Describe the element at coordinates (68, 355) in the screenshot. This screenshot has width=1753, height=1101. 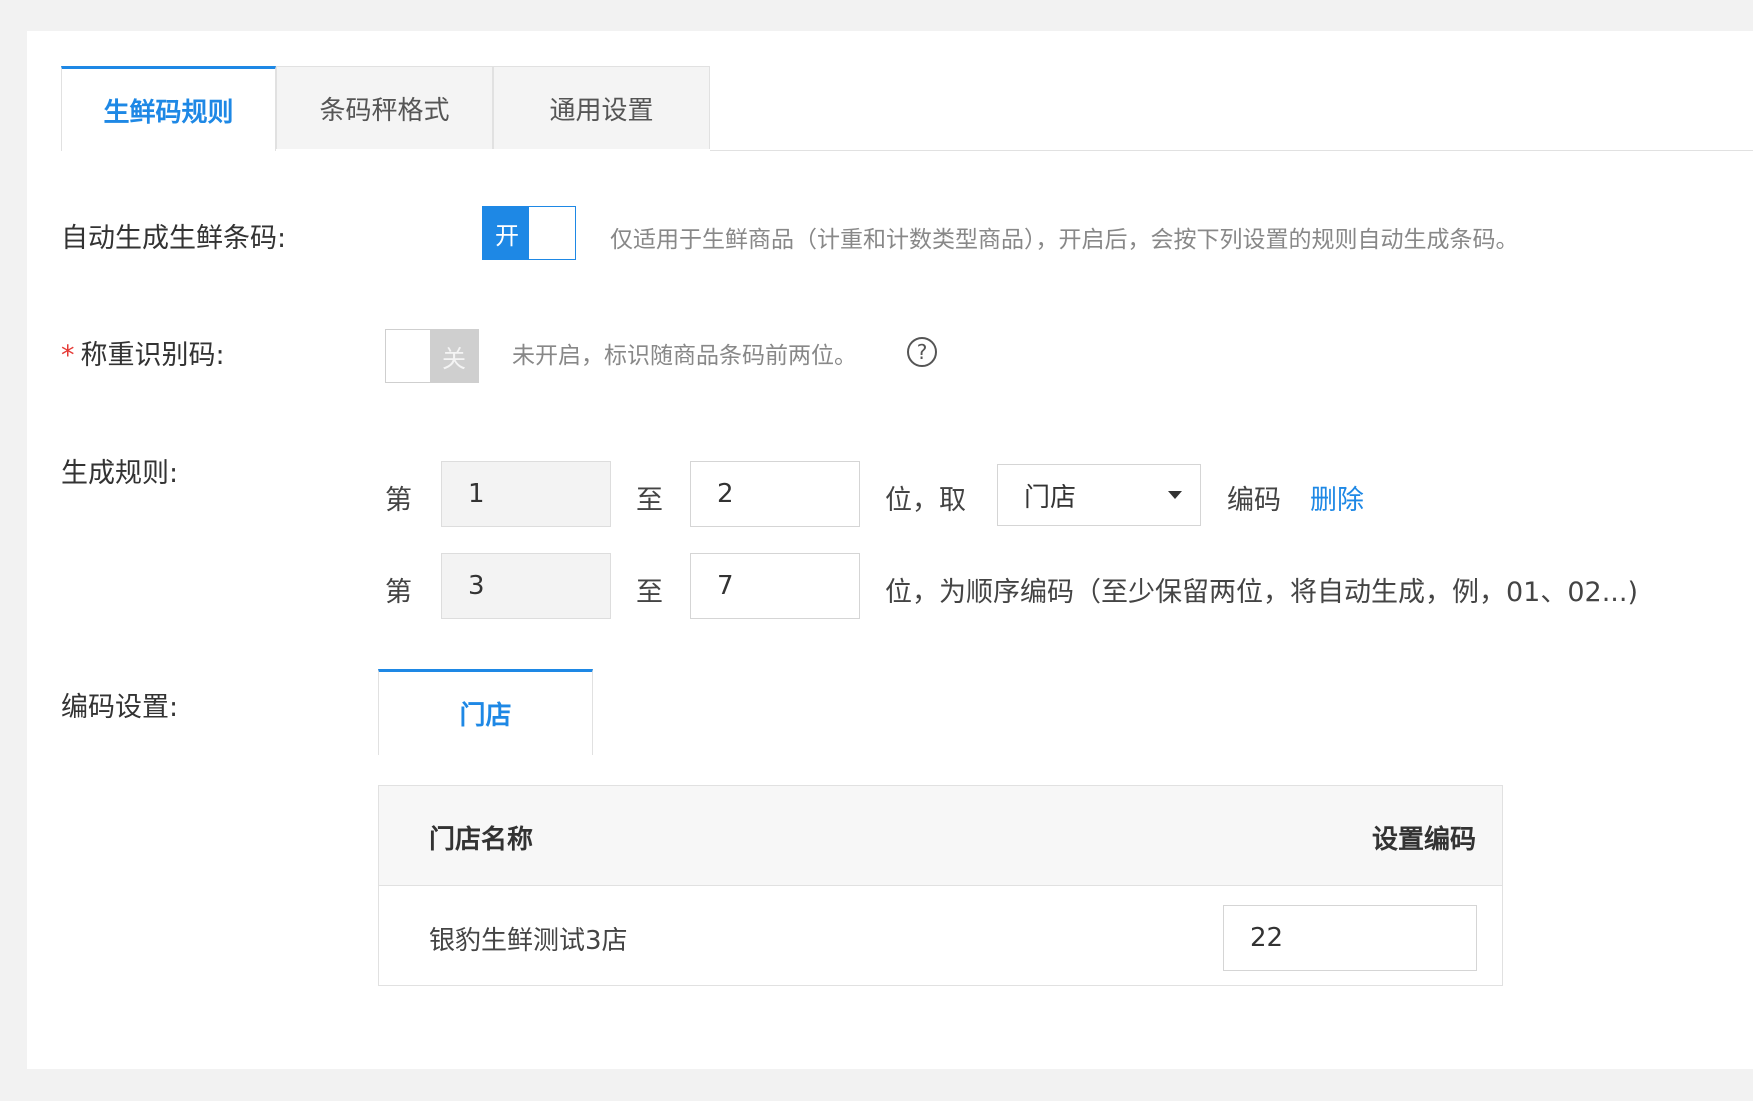
I see `required-mark: *` at that location.